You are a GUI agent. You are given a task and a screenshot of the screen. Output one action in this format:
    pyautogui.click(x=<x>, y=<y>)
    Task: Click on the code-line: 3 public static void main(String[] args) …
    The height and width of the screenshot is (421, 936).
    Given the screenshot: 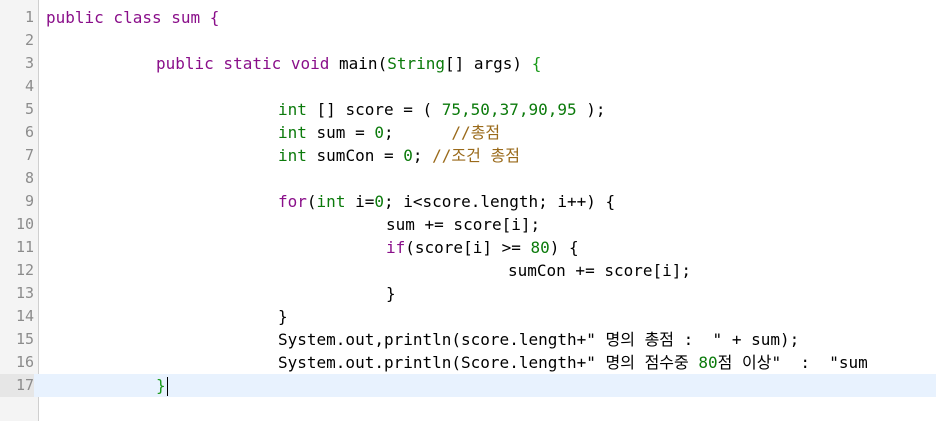 What is the action you would take?
    pyautogui.click(x=468, y=63)
    